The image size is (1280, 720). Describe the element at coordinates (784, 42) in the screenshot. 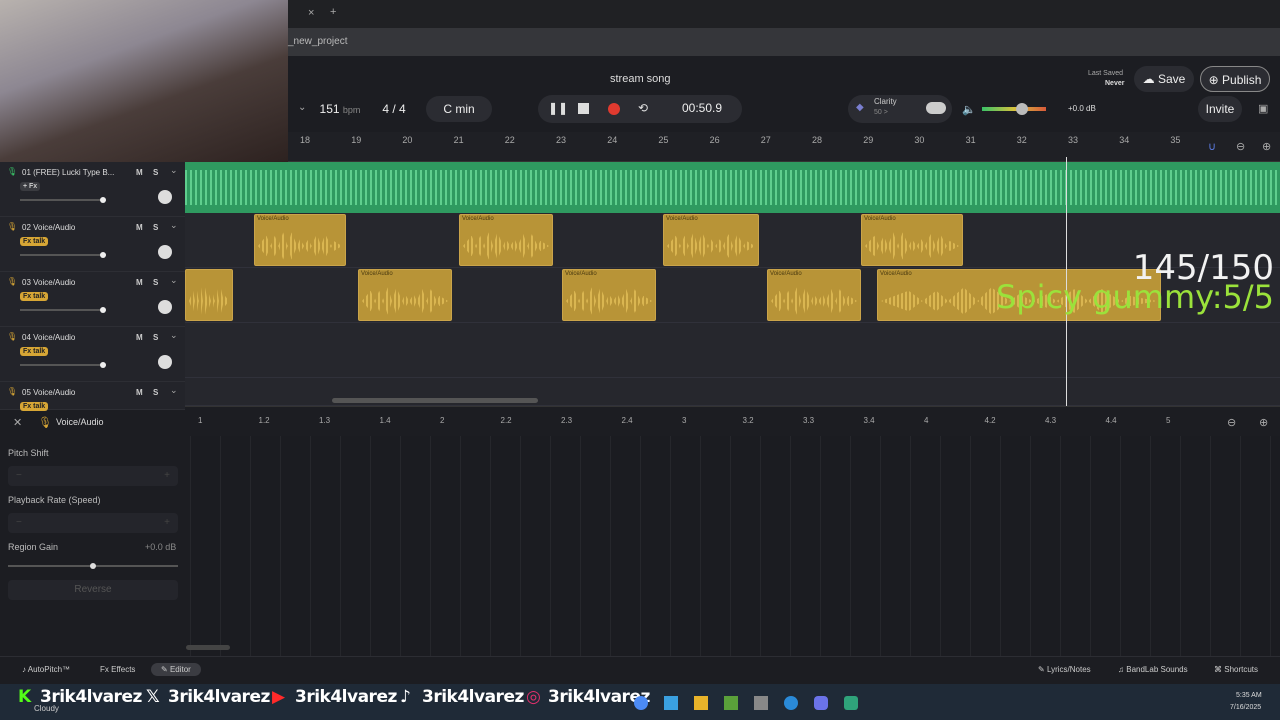

I see `address-bar: _new_project` at that location.